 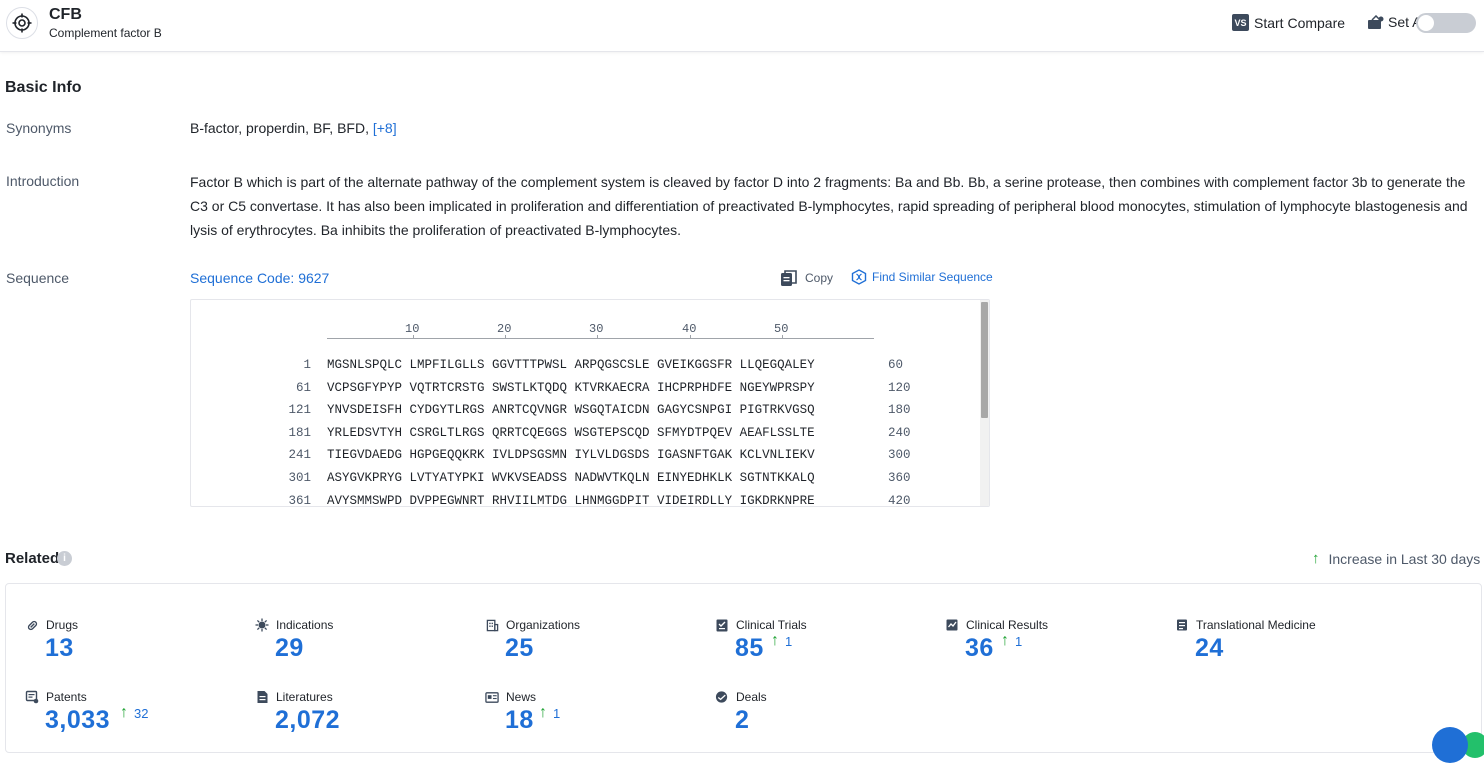 What do you see at coordinates (385, 128) in the screenshot?
I see `synonyms-more-link: [+8]` at bounding box center [385, 128].